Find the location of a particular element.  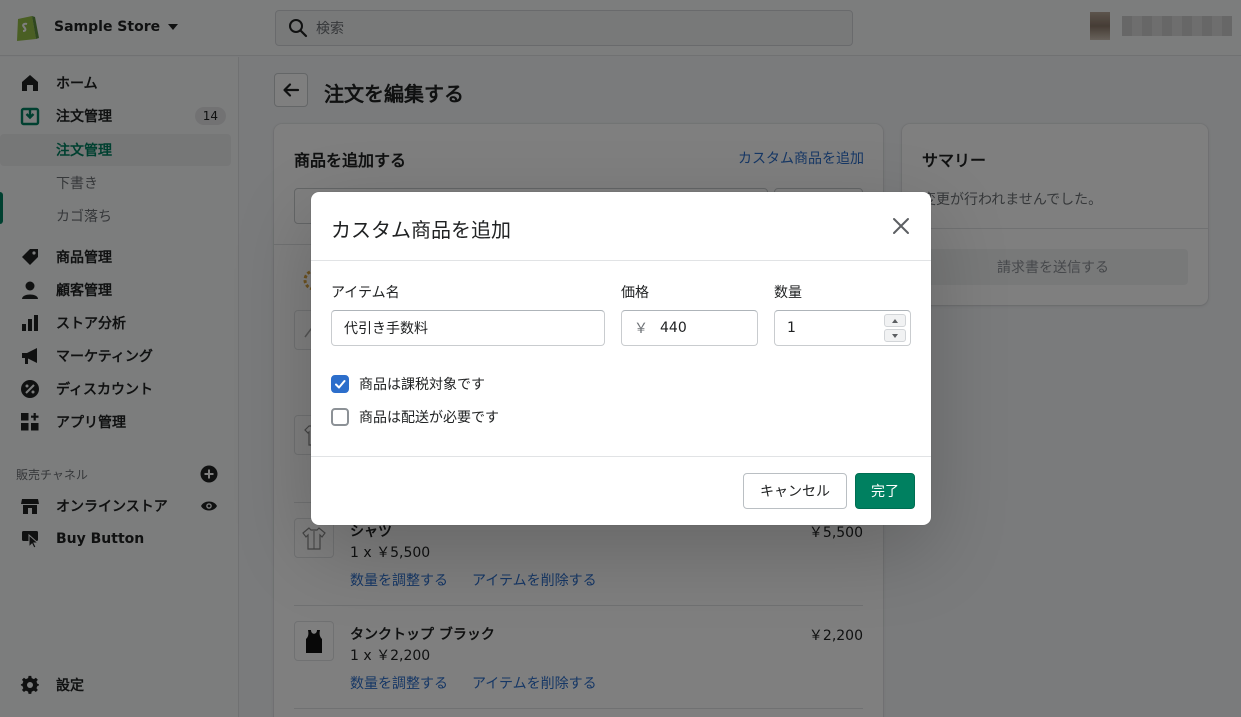

checkmark-icon is located at coordinates (340, 384).